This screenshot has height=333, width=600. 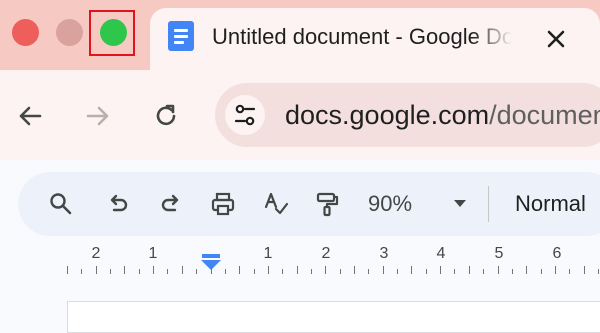 What do you see at coordinates (181, 36) in the screenshot?
I see `google-docs-icon` at bounding box center [181, 36].